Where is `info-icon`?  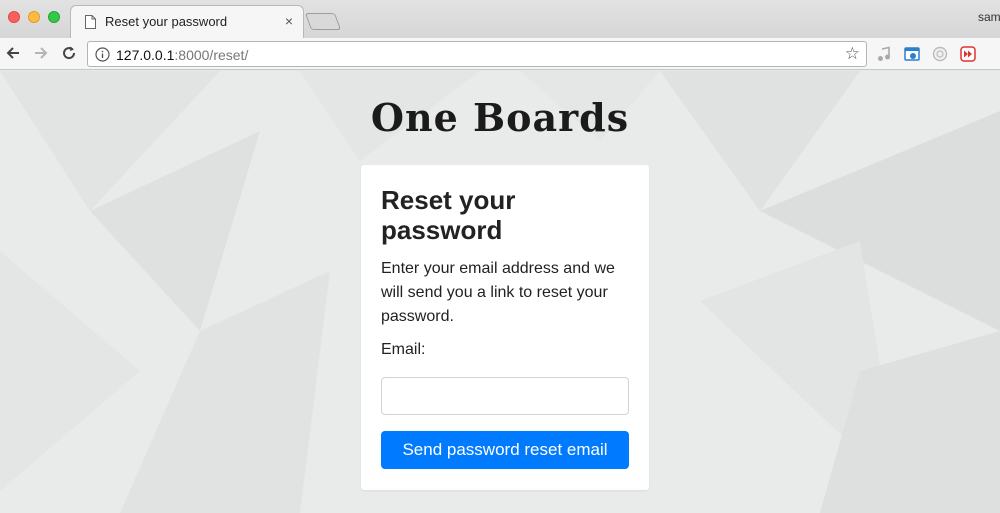
info-icon is located at coordinates (102, 54).